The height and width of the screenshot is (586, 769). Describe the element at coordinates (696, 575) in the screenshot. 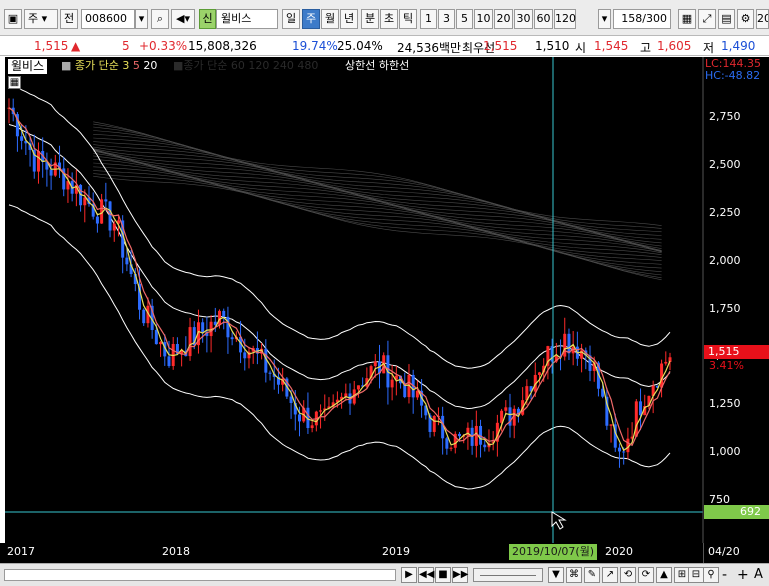

I see `tool-8-icon: ⊟` at that location.